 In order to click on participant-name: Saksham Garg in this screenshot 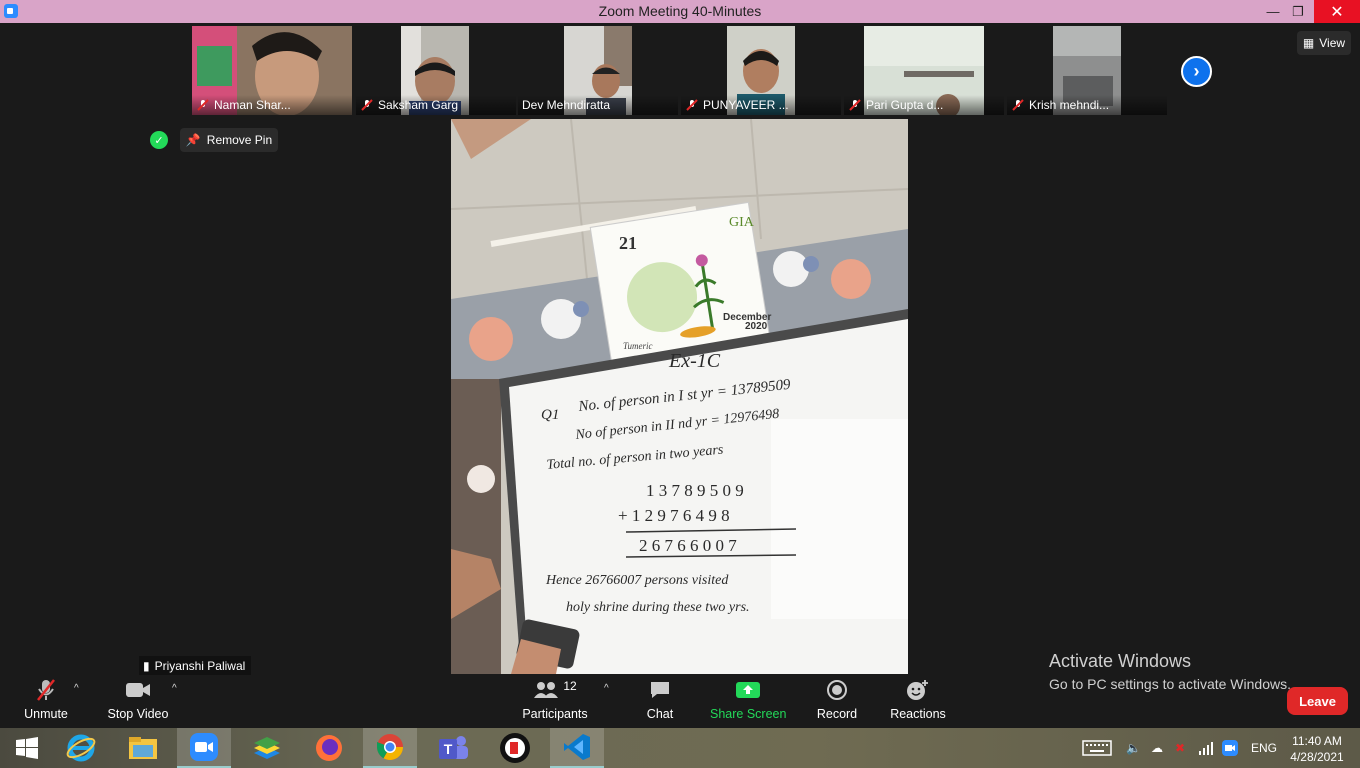, I will do `click(436, 105)`.